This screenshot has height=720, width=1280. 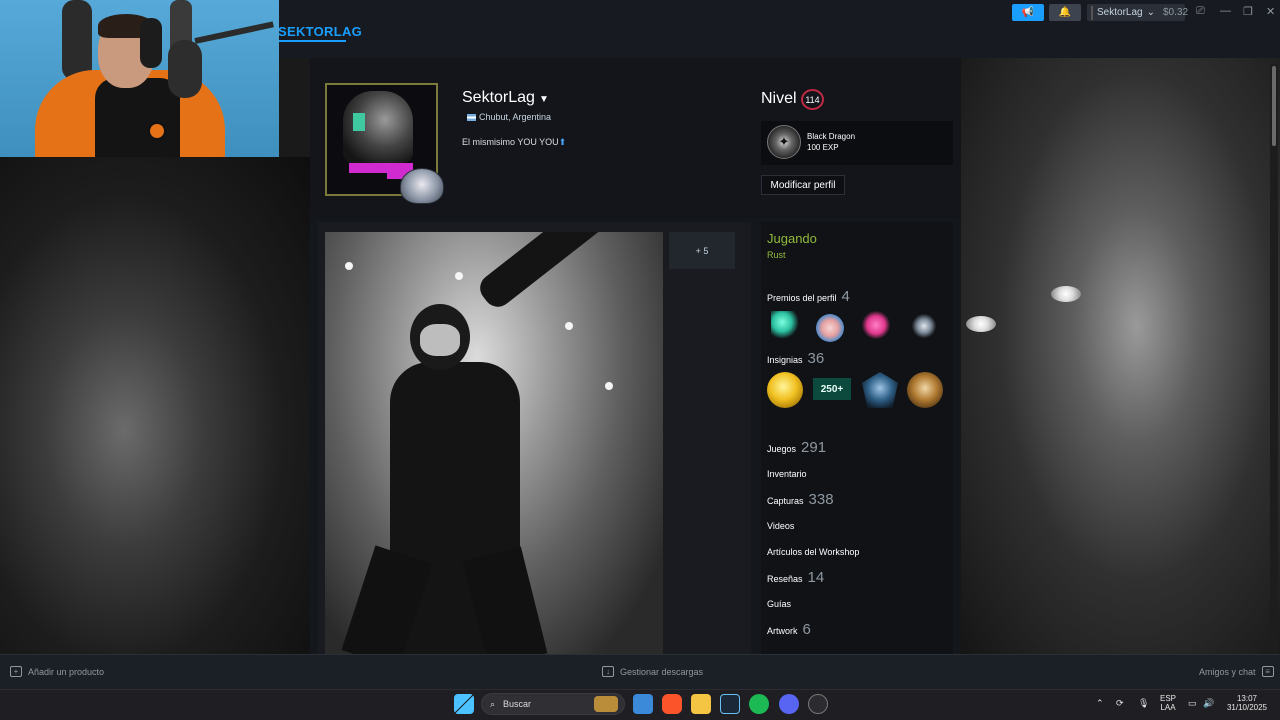 What do you see at coordinates (730, 704) in the screenshot?
I see `steam-icon` at bounding box center [730, 704].